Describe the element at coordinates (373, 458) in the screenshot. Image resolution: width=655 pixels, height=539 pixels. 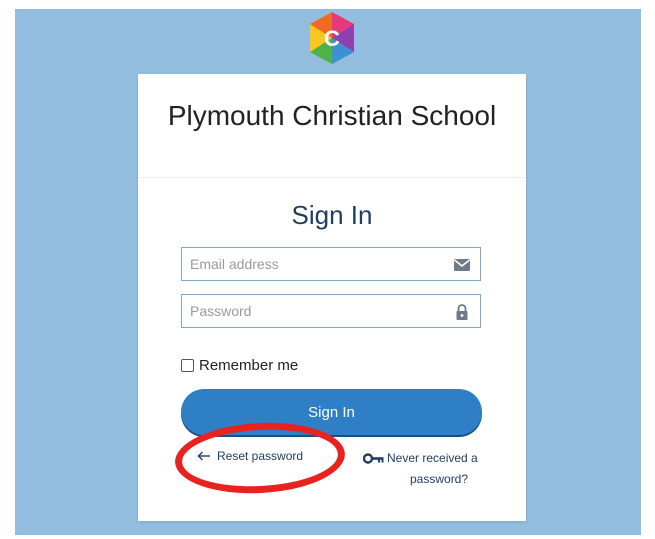
I see `key-icon` at that location.